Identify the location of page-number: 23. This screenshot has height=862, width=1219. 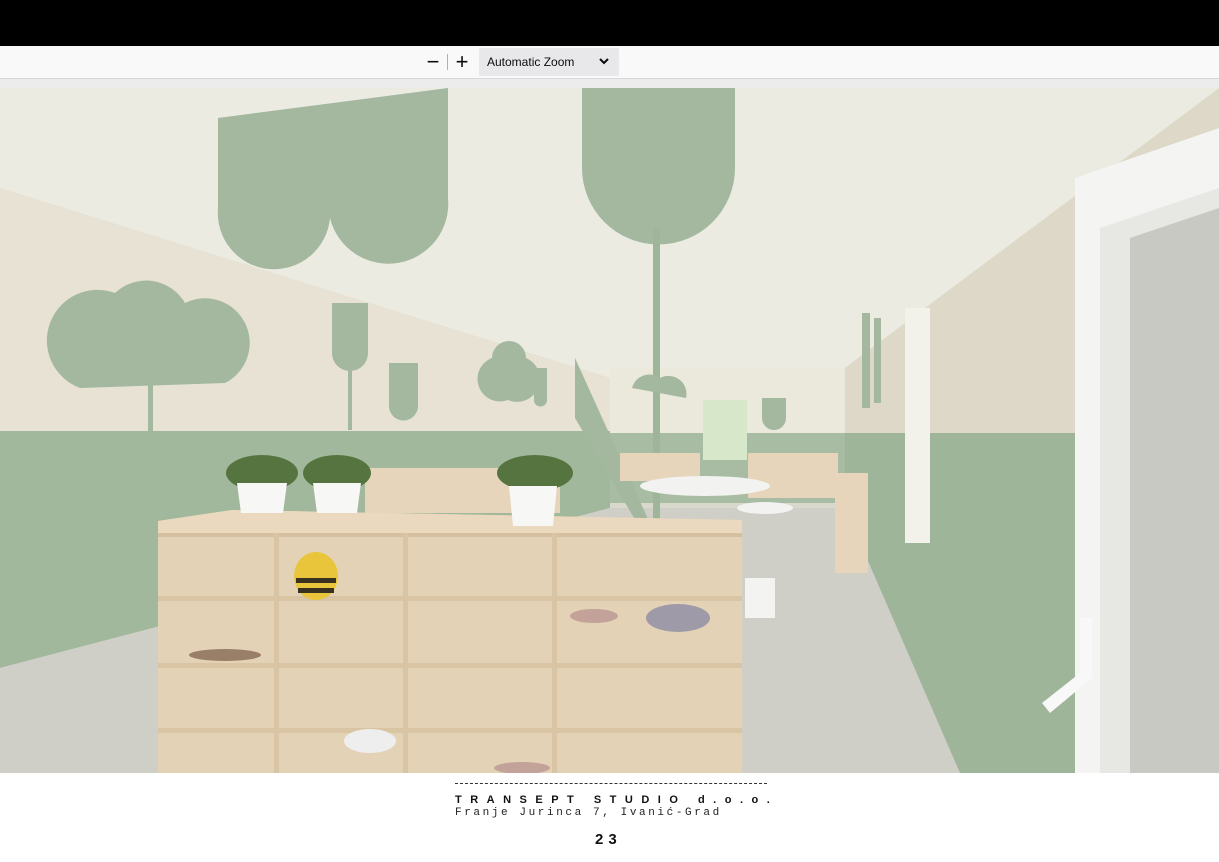
(608, 839).